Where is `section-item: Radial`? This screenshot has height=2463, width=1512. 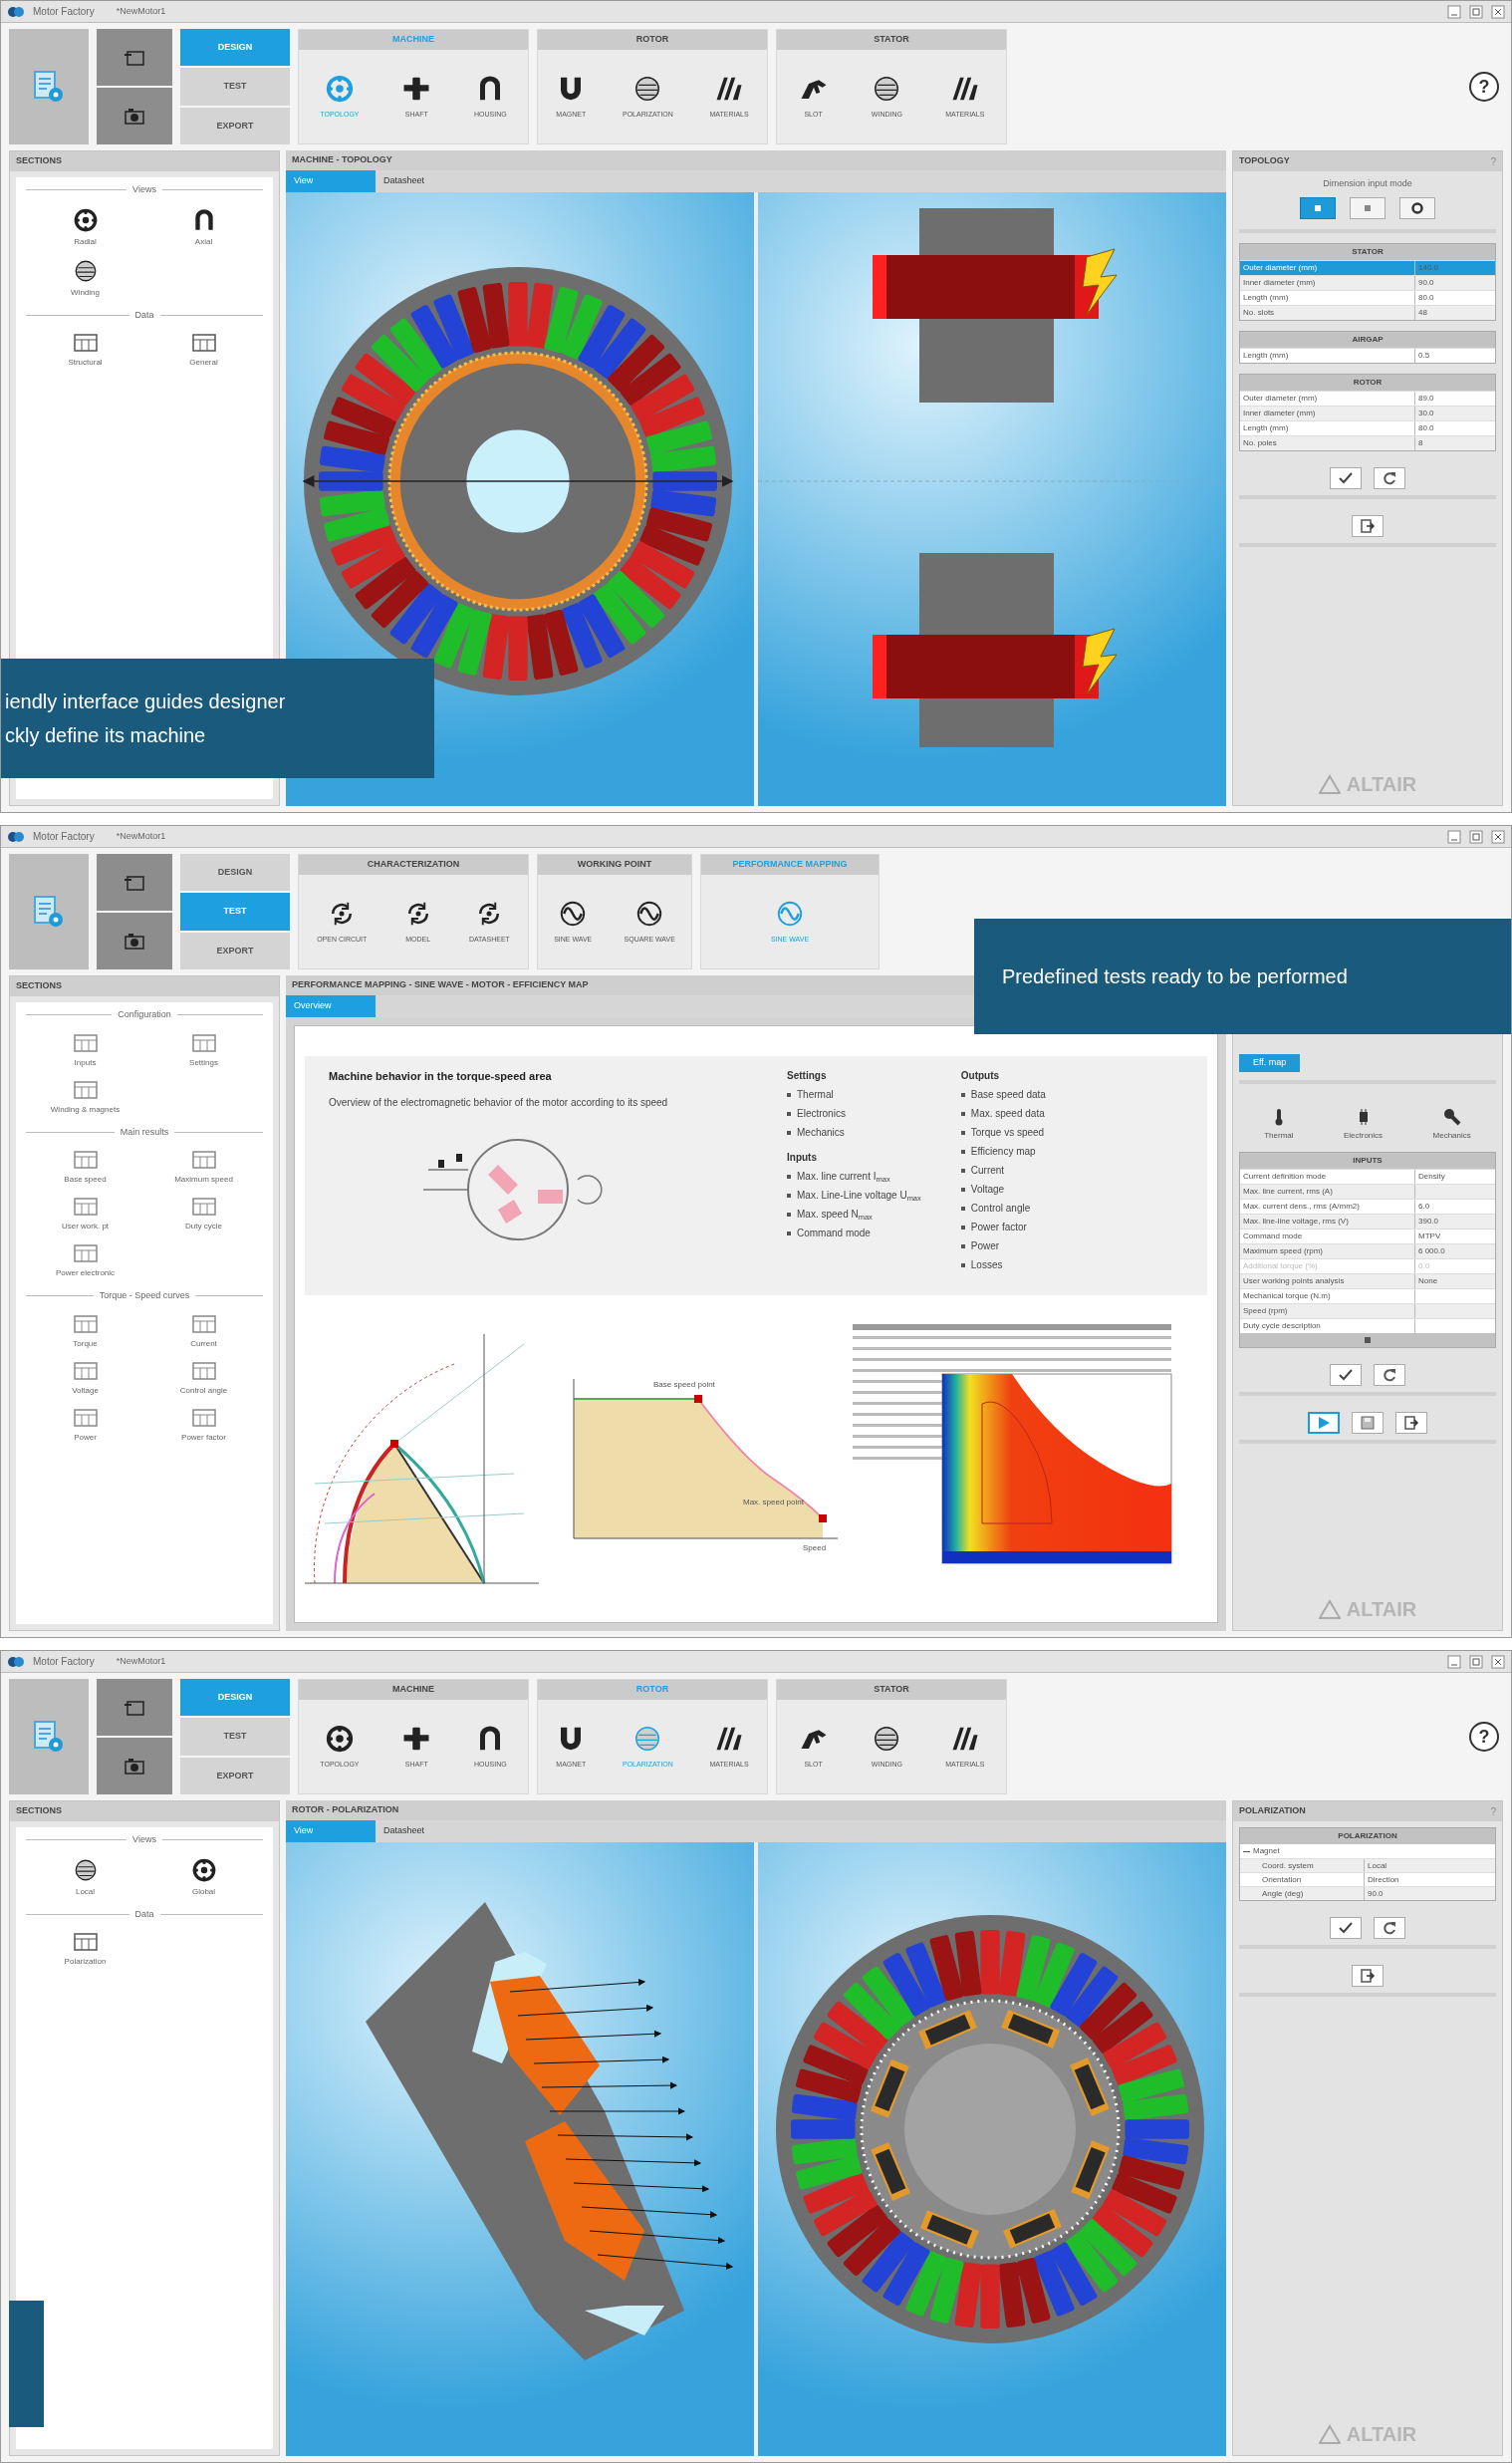
section-item: Radial is located at coordinates (85, 227).